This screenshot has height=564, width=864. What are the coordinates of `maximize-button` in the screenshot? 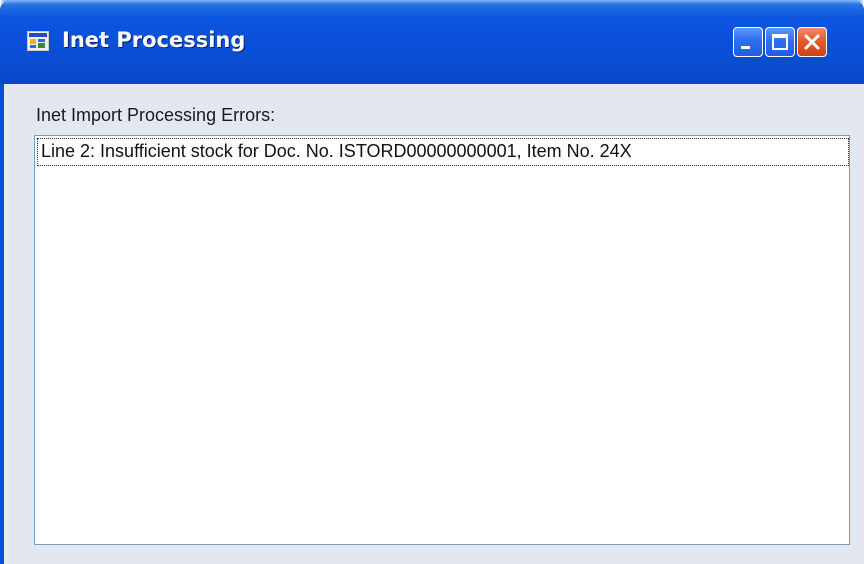 It's located at (780, 42).